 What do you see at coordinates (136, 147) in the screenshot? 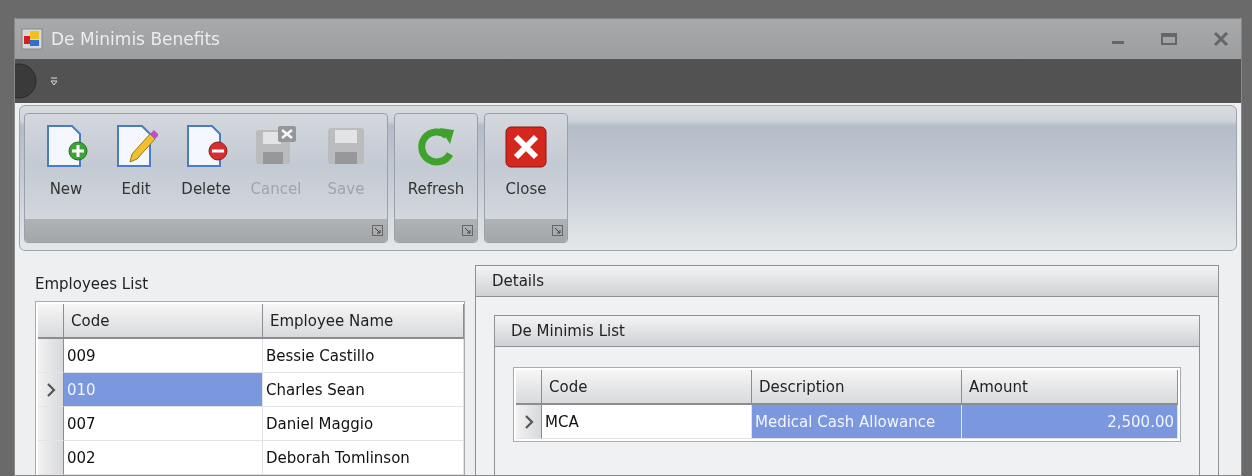
I see `pencil-document-icon` at bounding box center [136, 147].